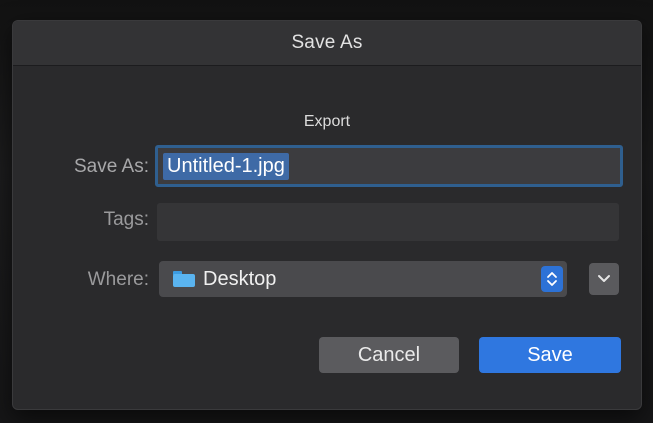  Describe the element at coordinates (389, 355) in the screenshot. I see `cancel-button: Cancel` at that location.